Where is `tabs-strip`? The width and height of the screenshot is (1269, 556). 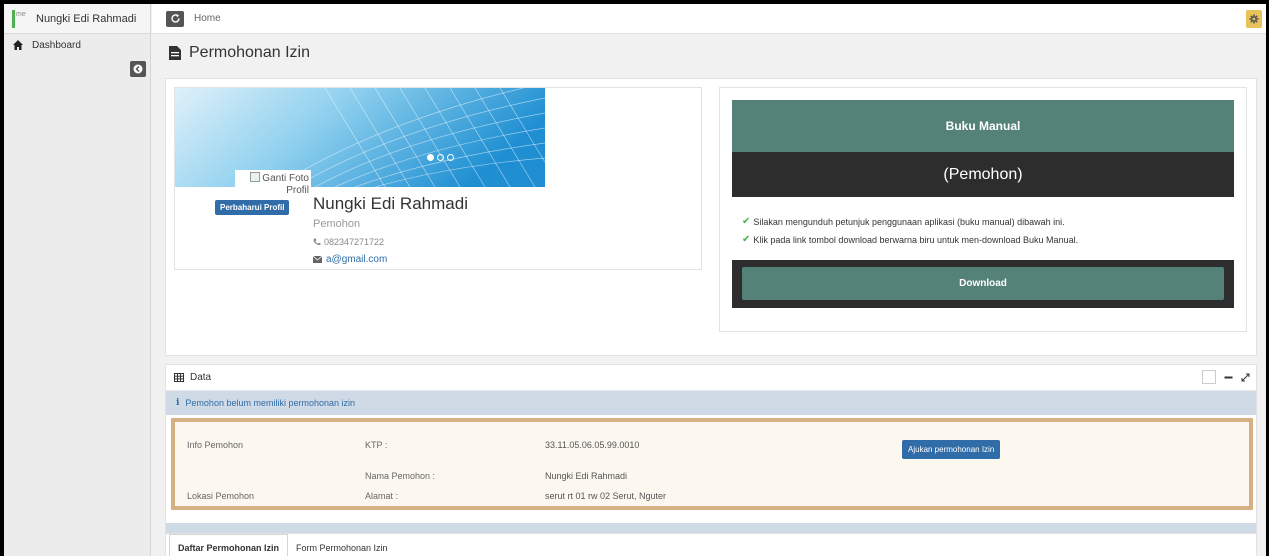 tabs-strip is located at coordinates (711, 528).